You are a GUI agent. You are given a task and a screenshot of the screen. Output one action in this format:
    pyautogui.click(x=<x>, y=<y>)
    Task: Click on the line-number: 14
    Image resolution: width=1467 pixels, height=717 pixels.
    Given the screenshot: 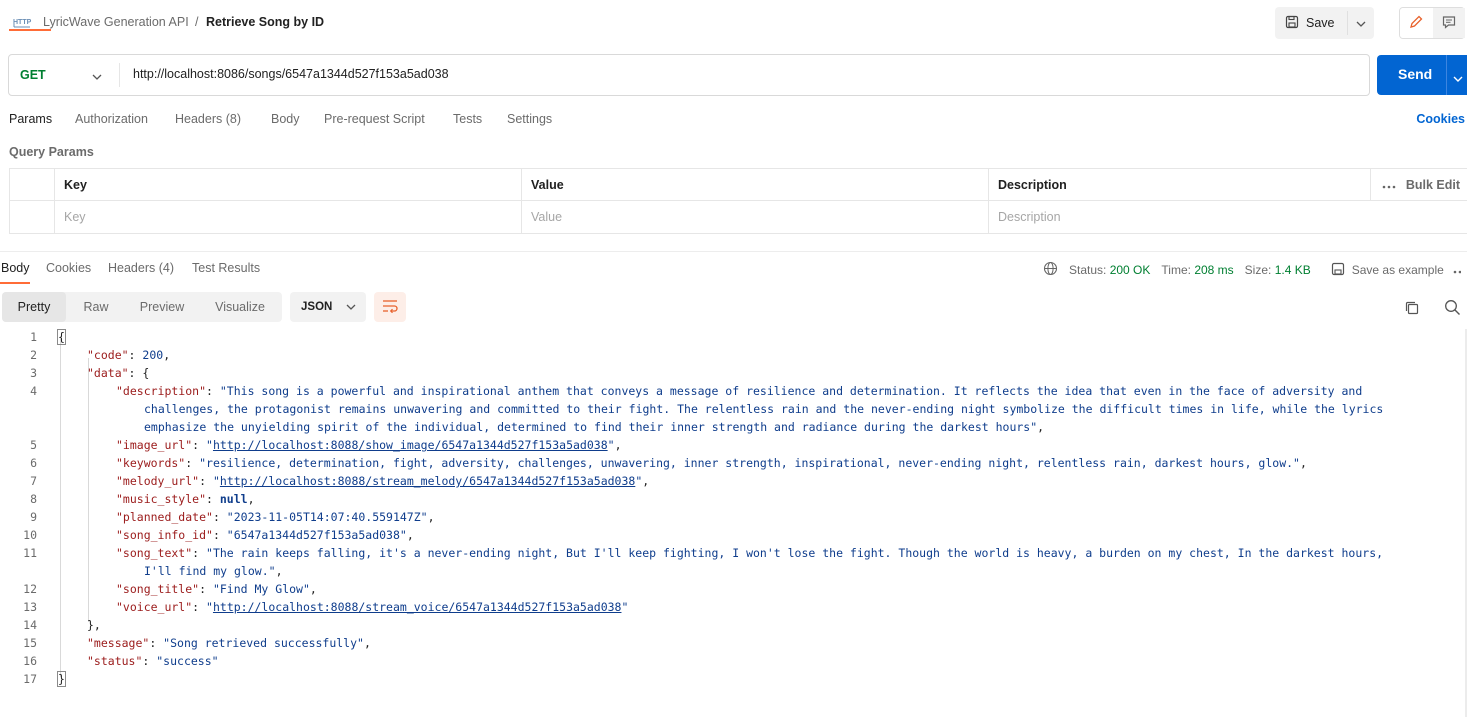 What is the action you would take?
    pyautogui.click(x=30, y=625)
    